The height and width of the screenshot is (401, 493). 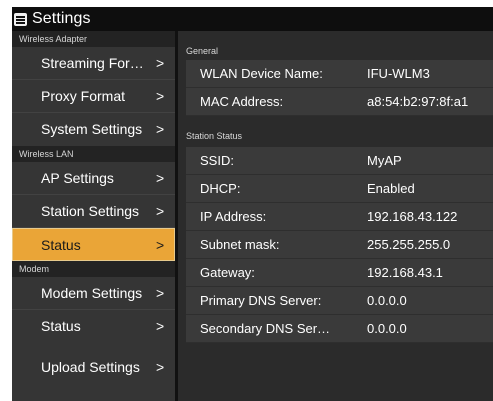 I want to click on sidebar-item-label: Upload Settings, so click(x=90, y=367).